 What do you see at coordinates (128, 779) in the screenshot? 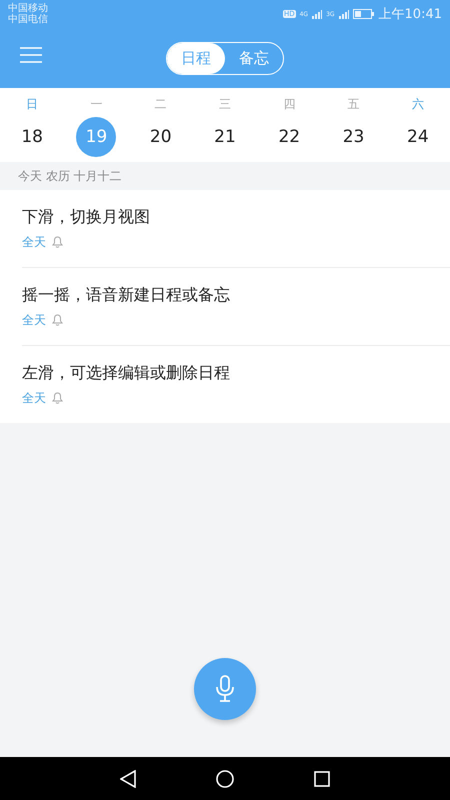
I see `back-icon` at bounding box center [128, 779].